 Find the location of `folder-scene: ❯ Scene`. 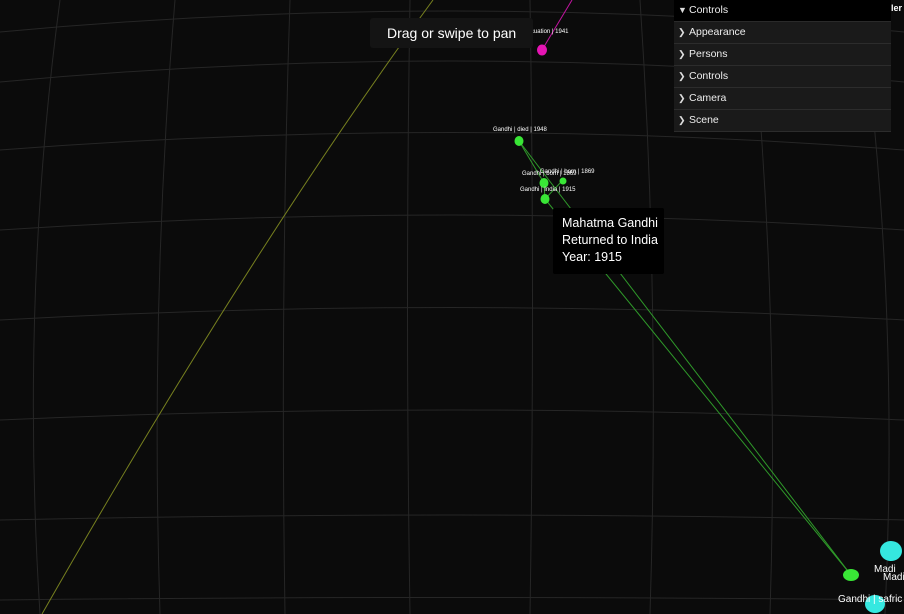

folder-scene: ❯ Scene is located at coordinates (782, 121).